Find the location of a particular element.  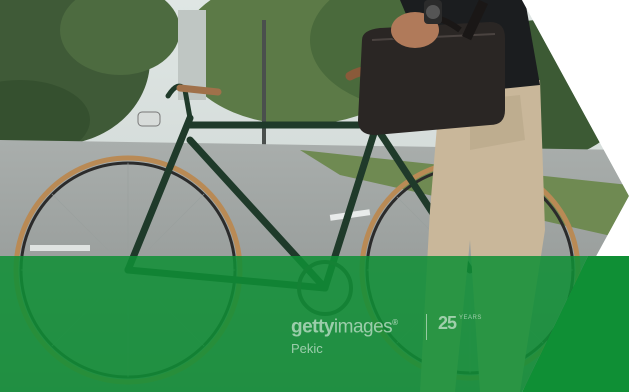

watermark-brand-bold: getty is located at coordinates (312, 327).